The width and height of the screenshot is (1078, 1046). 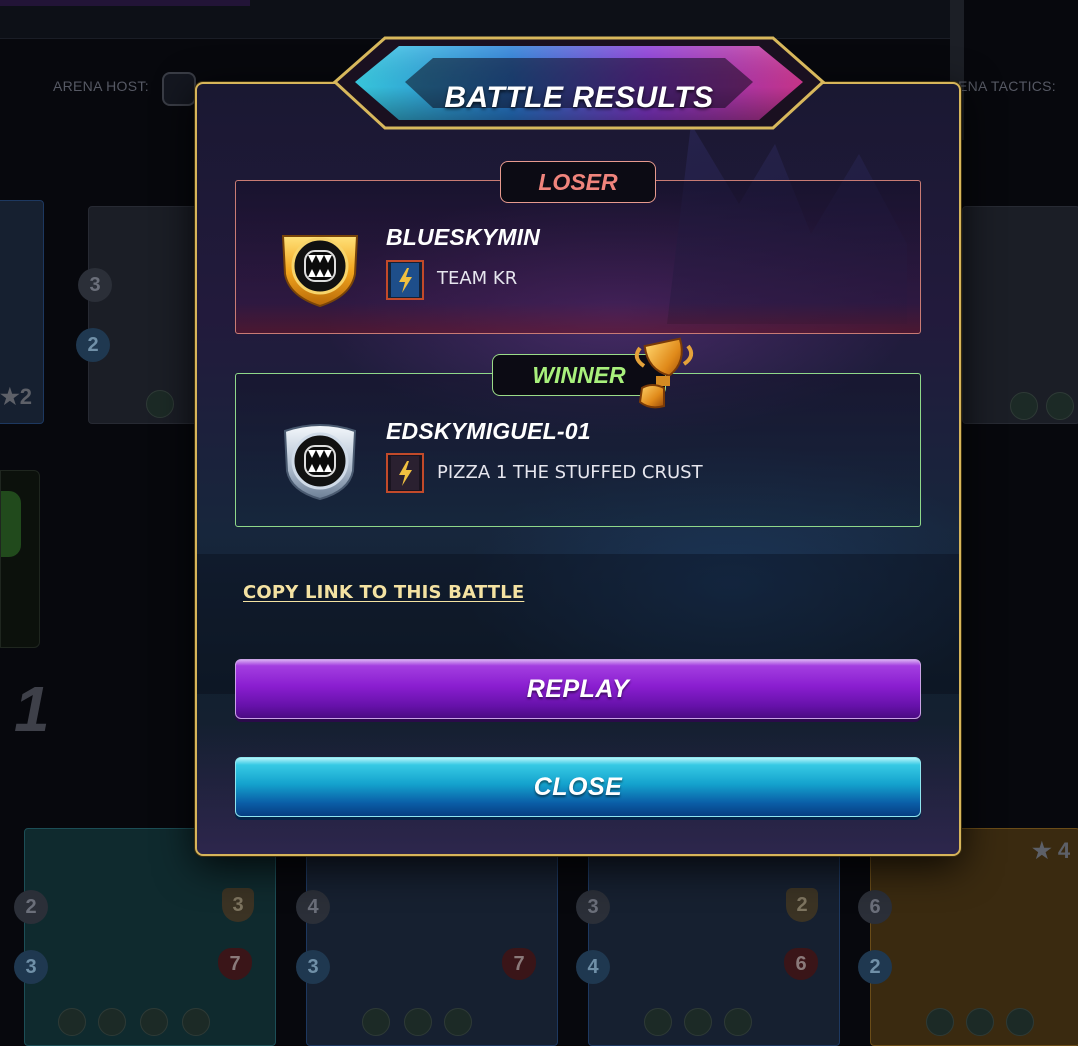 I want to click on copy-battle-link: COPY LINK TO THIS BATTLE, so click(x=383, y=592).